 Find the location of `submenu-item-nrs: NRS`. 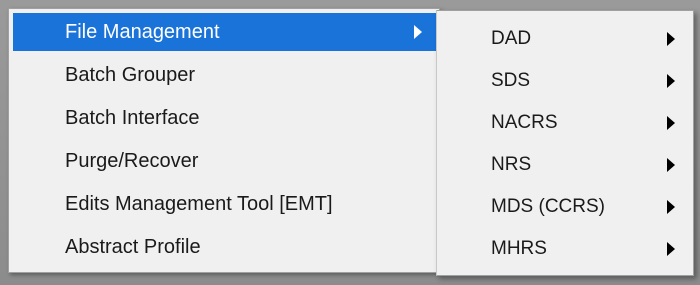

submenu-item-nrs: NRS is located at coordinates (565, 165).